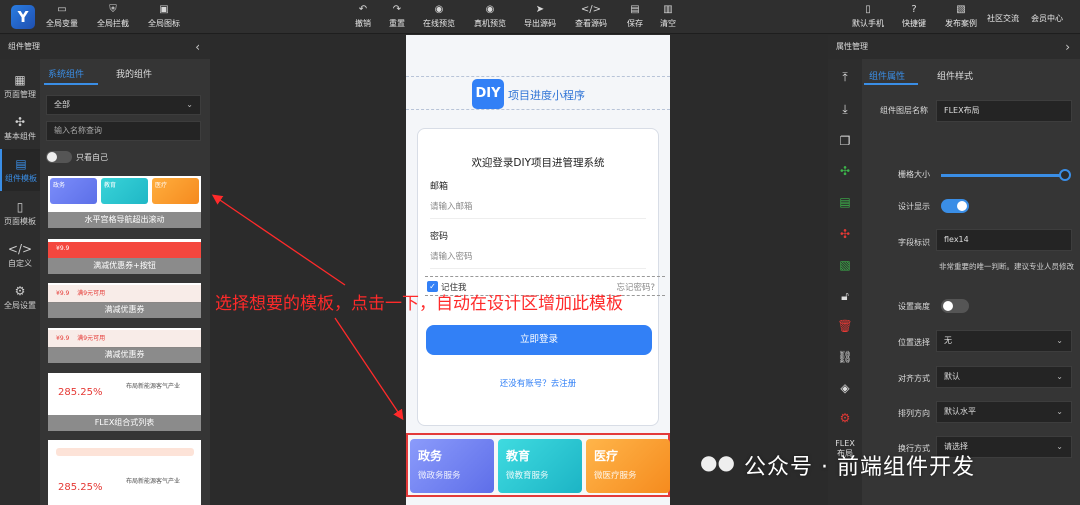 The width and height of the screenshot is (1080, 505). I want to click on component-tools: ⤒ ⤓ ❐ ✣ ▤ ✣ ▧ 🔓︎ 🗑︎ ⛓︎ ◈ ⚙ FLEX 布局, so click(845, 282).